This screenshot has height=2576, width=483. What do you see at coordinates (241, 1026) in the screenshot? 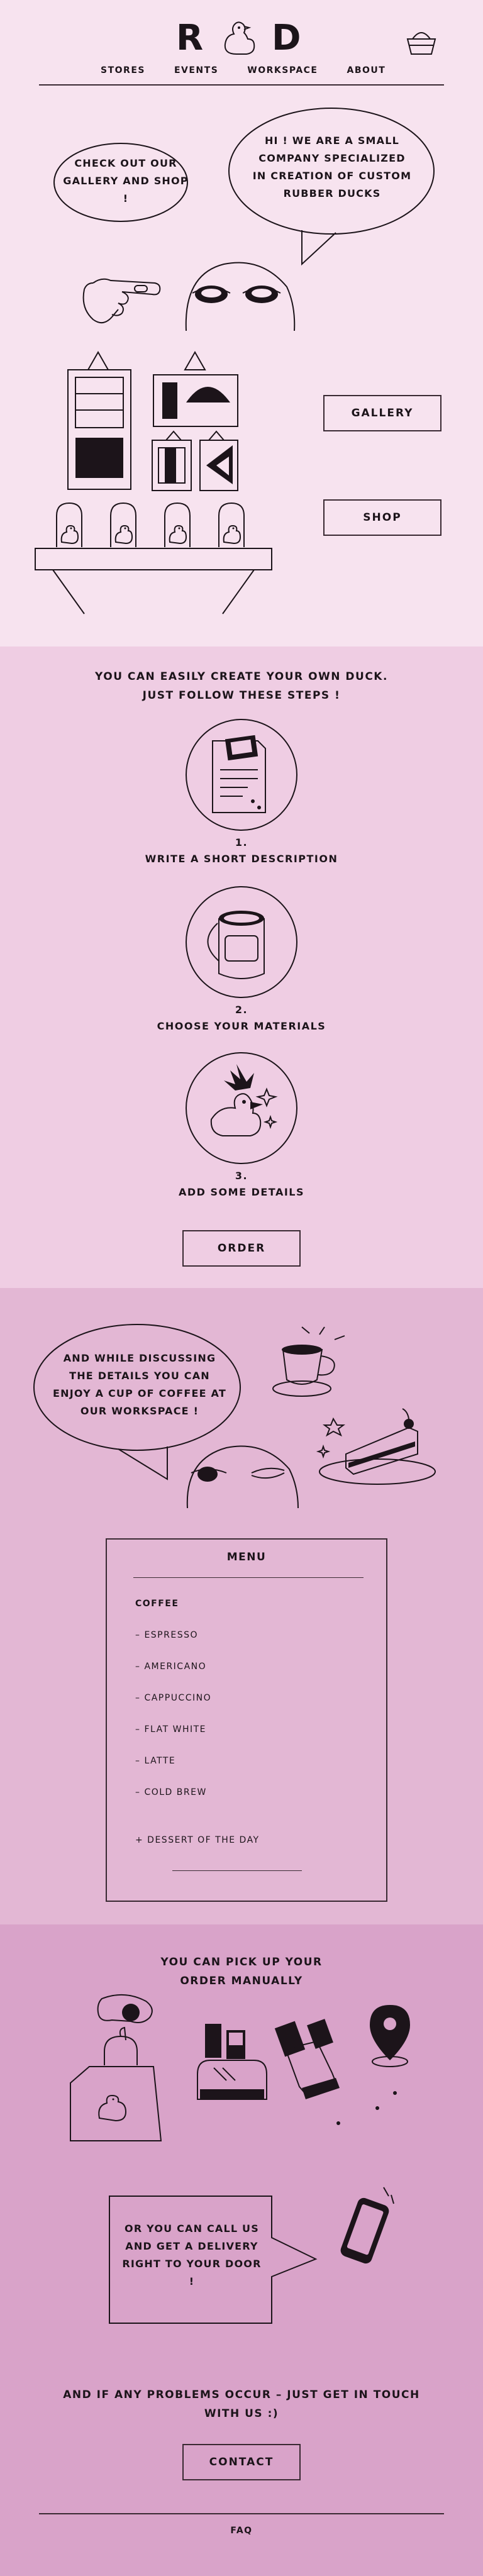
I see `step-2-label: CHOOSE YOUR MATERIALS` at bounding box center [241, 1026].